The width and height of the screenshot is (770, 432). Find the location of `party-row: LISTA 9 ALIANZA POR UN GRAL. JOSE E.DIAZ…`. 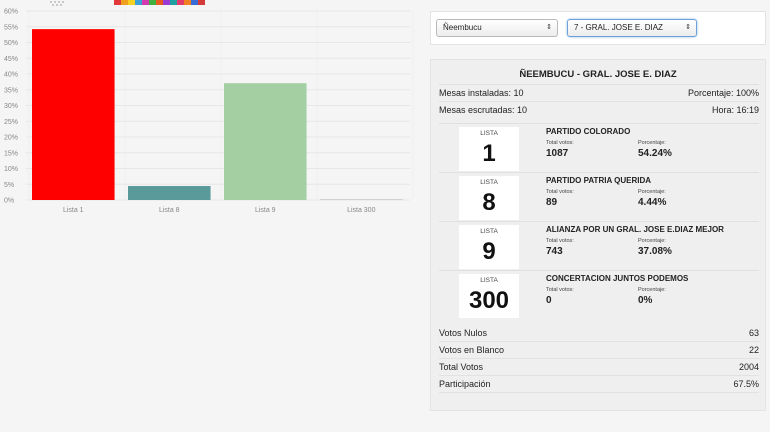

party-row: LISTA 9 ALIANZA POR UN GRAL. JOSE E.DIAZ… is located at coordinates (599, 245).